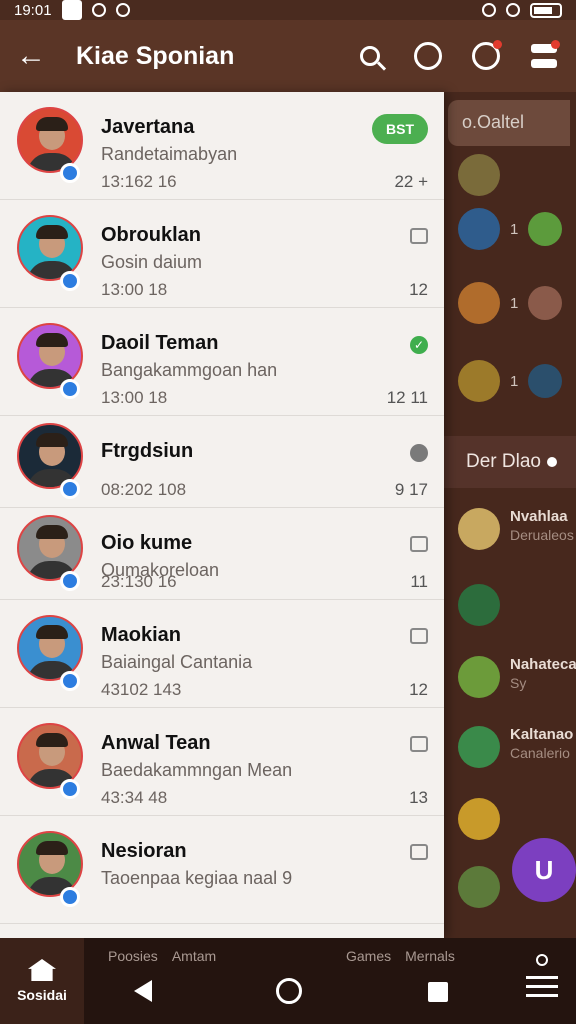 The width and height of the screenshot is (576, 1024). I want to click on menu-icon, so click(542, 986).